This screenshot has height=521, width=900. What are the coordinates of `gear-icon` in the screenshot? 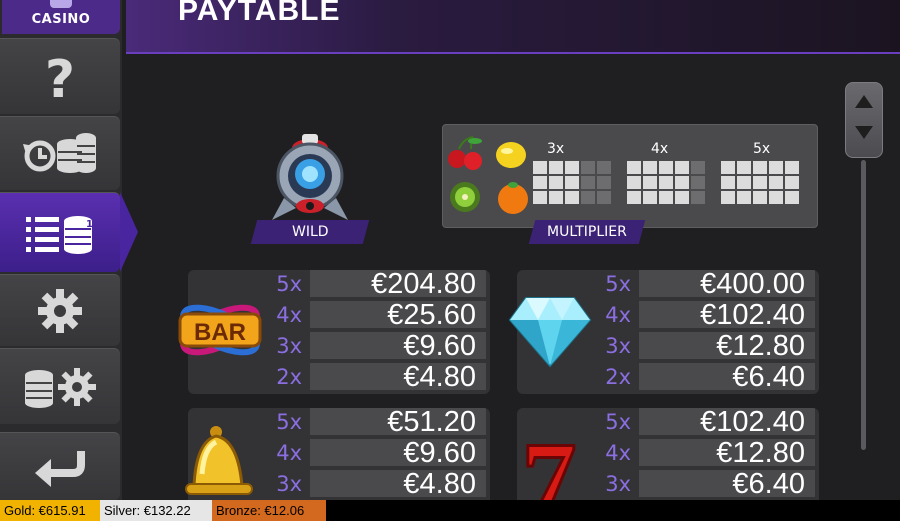 It's located at (60, 311).